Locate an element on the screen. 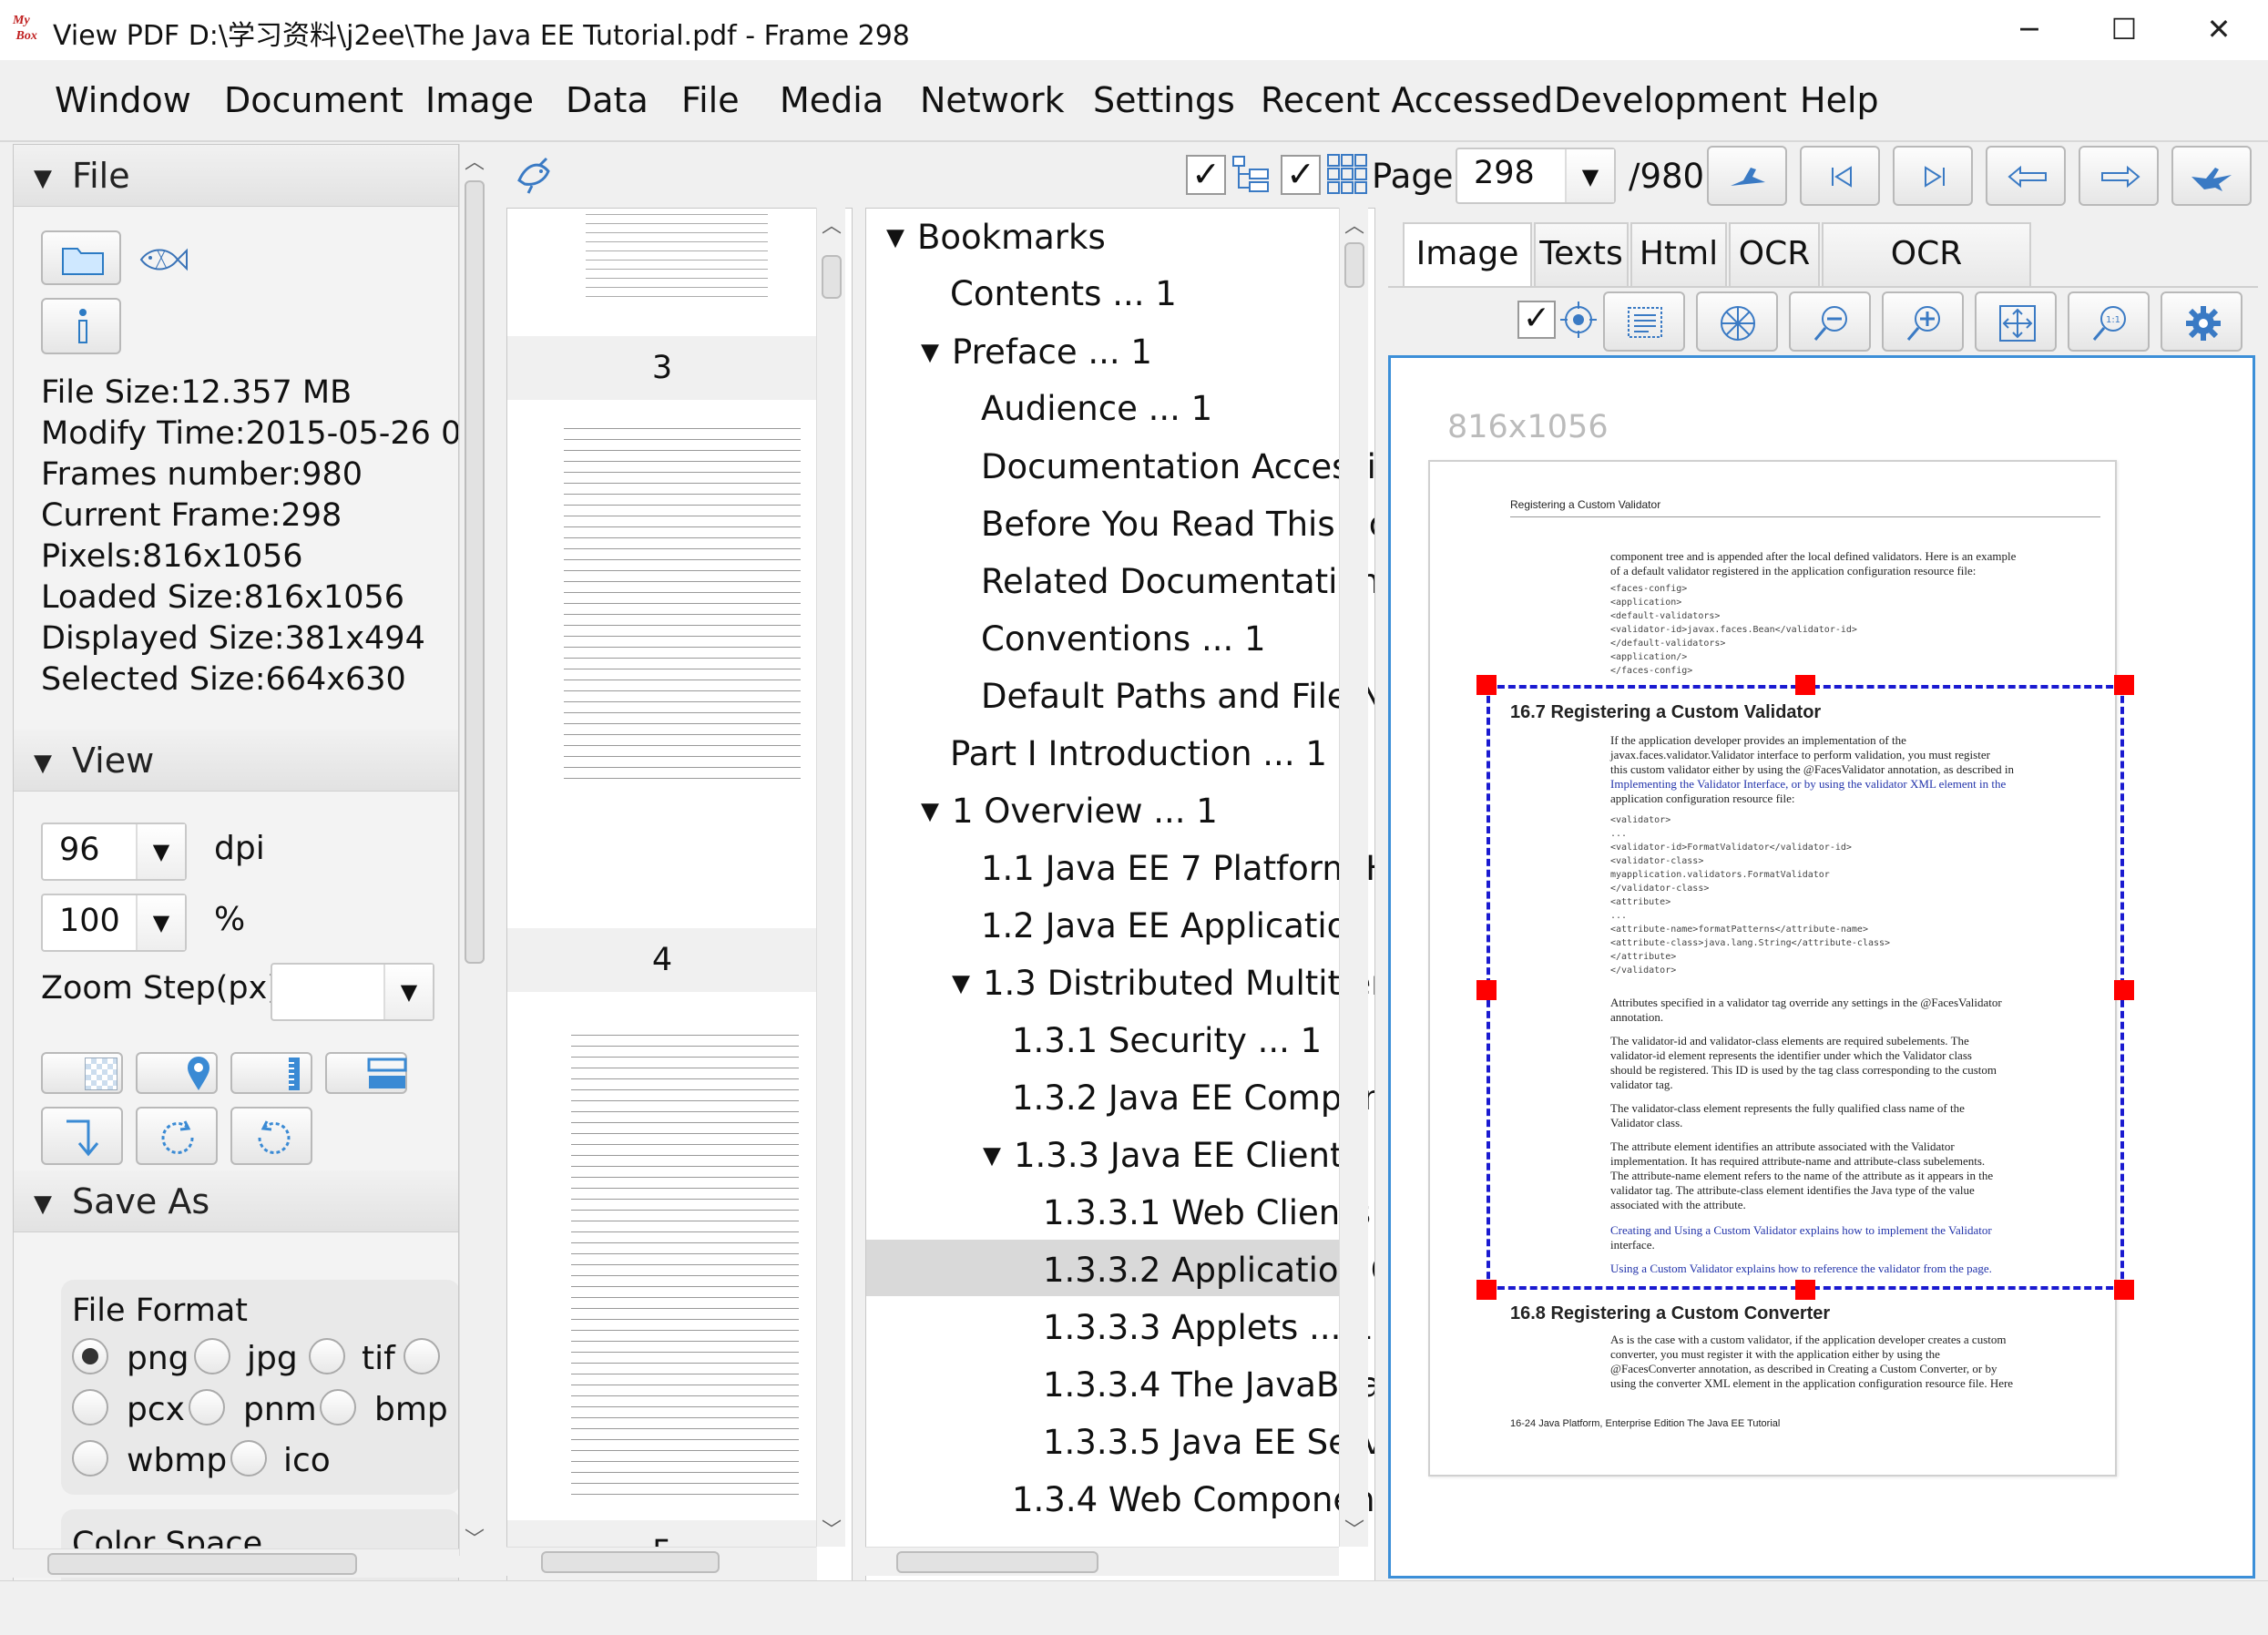  selection-handle-left is located at coordinates (1486, 990).